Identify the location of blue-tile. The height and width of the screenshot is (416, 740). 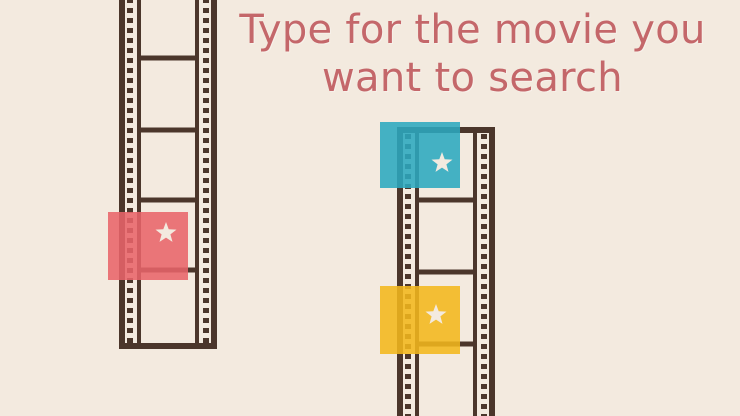
(420, 155).